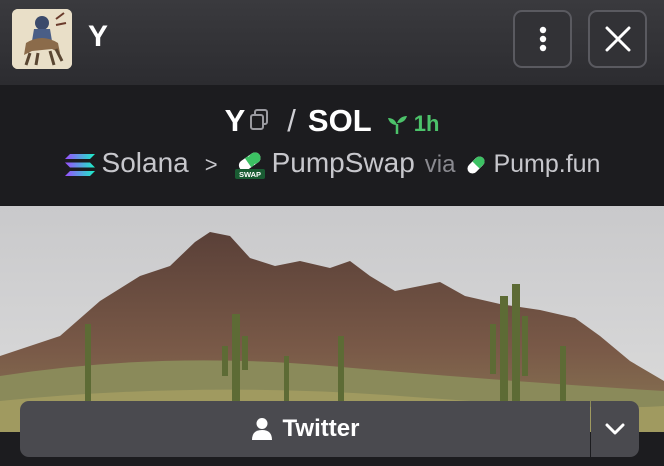 This screenshot has width=664, height=466. What do you see at coordinates (321, 428) in the screenshot?
I see `twitter-label: Twitter` at bounding box center [321, 428].